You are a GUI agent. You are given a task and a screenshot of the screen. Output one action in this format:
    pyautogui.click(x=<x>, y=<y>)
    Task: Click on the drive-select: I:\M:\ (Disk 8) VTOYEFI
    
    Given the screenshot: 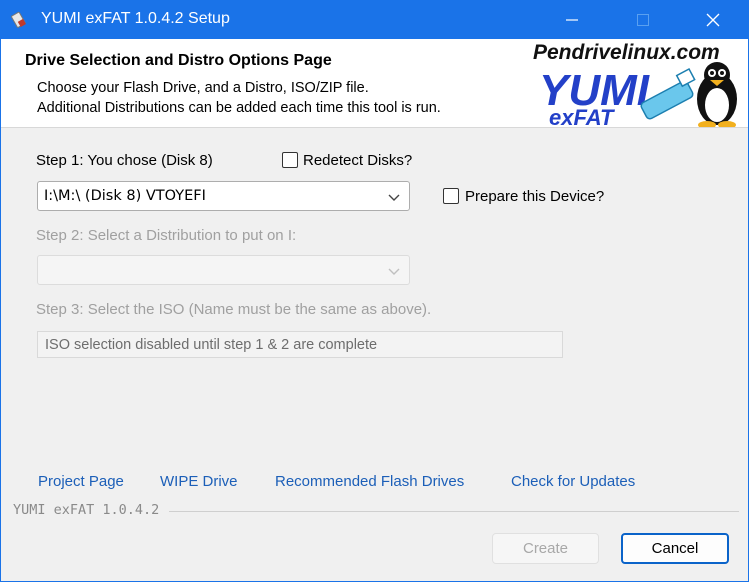 What is the action you would take?
    pyautogui.click(x=223, y=196)
    